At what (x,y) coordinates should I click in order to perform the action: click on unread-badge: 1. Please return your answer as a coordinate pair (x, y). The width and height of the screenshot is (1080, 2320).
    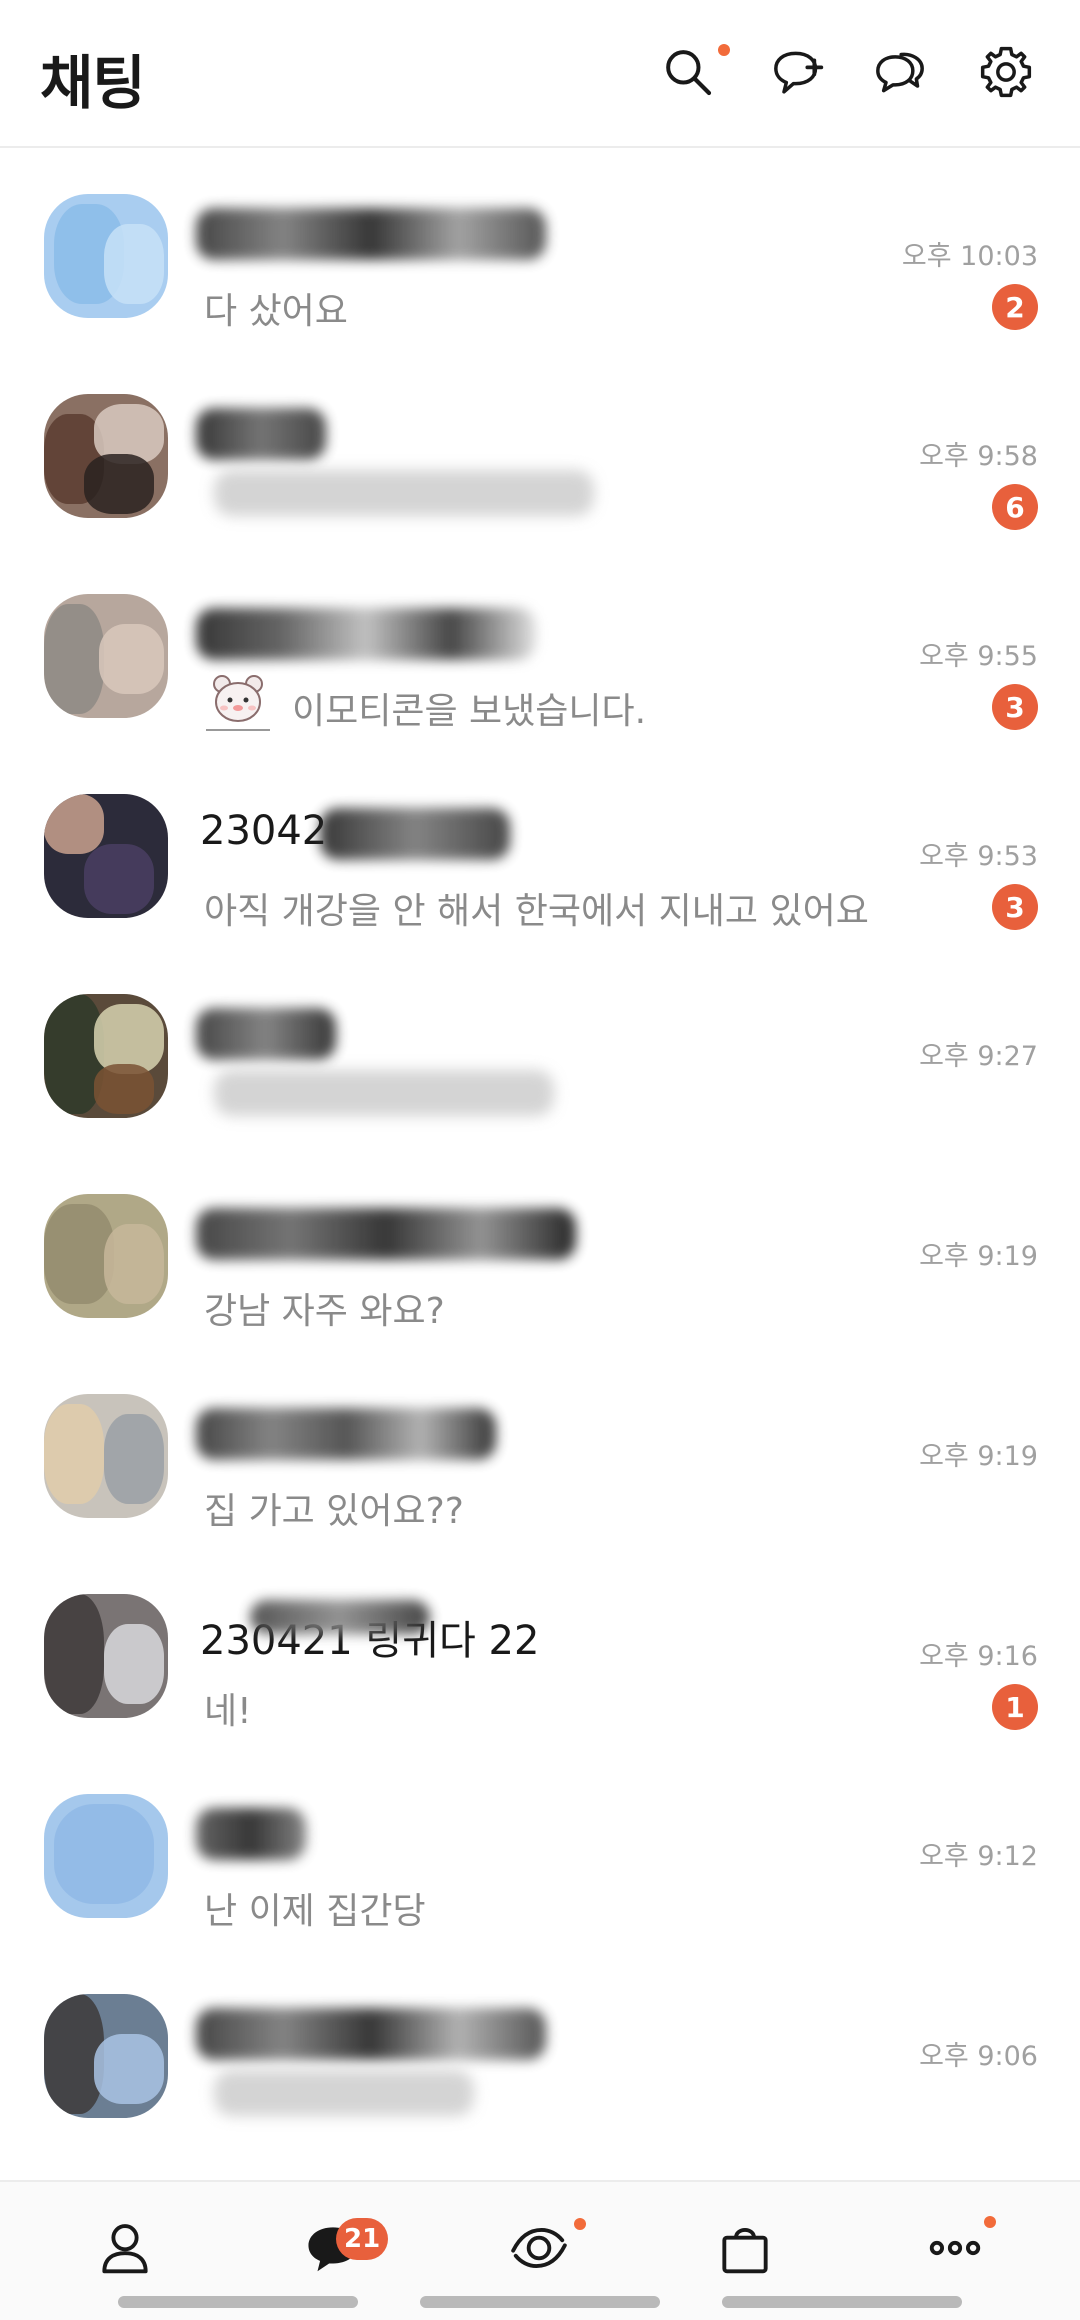
    Looking at the image, I should click on (1015, 1707).